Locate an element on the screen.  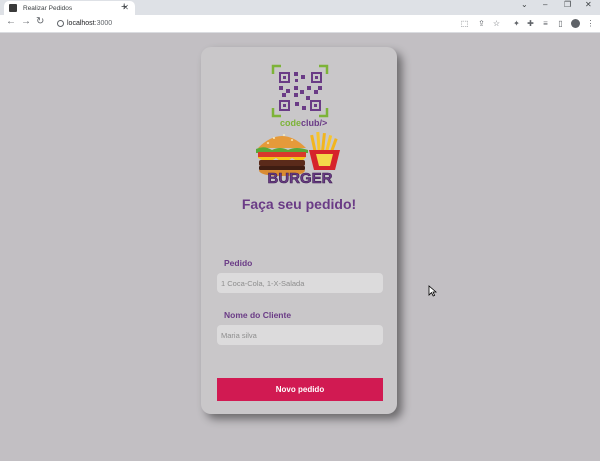
minimize-icon: – is located at coordinates (545, 5).